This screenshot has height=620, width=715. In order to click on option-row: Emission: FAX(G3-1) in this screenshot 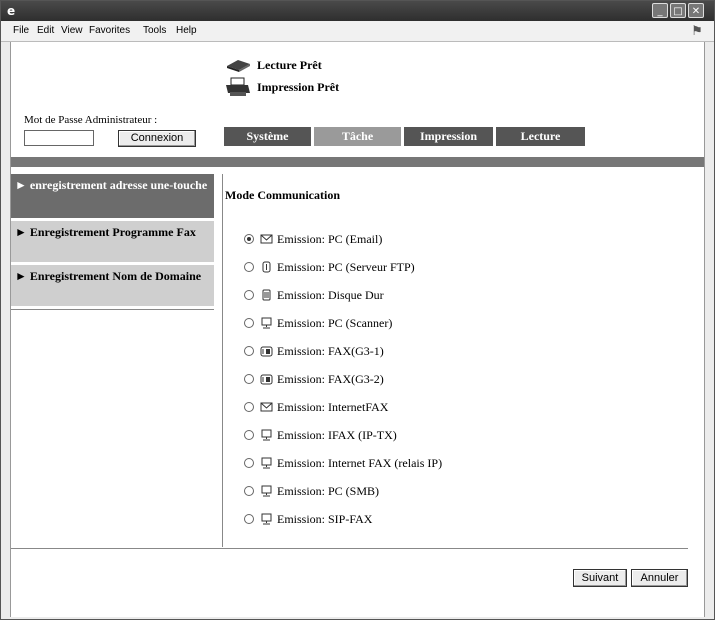, I will do `click(343, 351)`.